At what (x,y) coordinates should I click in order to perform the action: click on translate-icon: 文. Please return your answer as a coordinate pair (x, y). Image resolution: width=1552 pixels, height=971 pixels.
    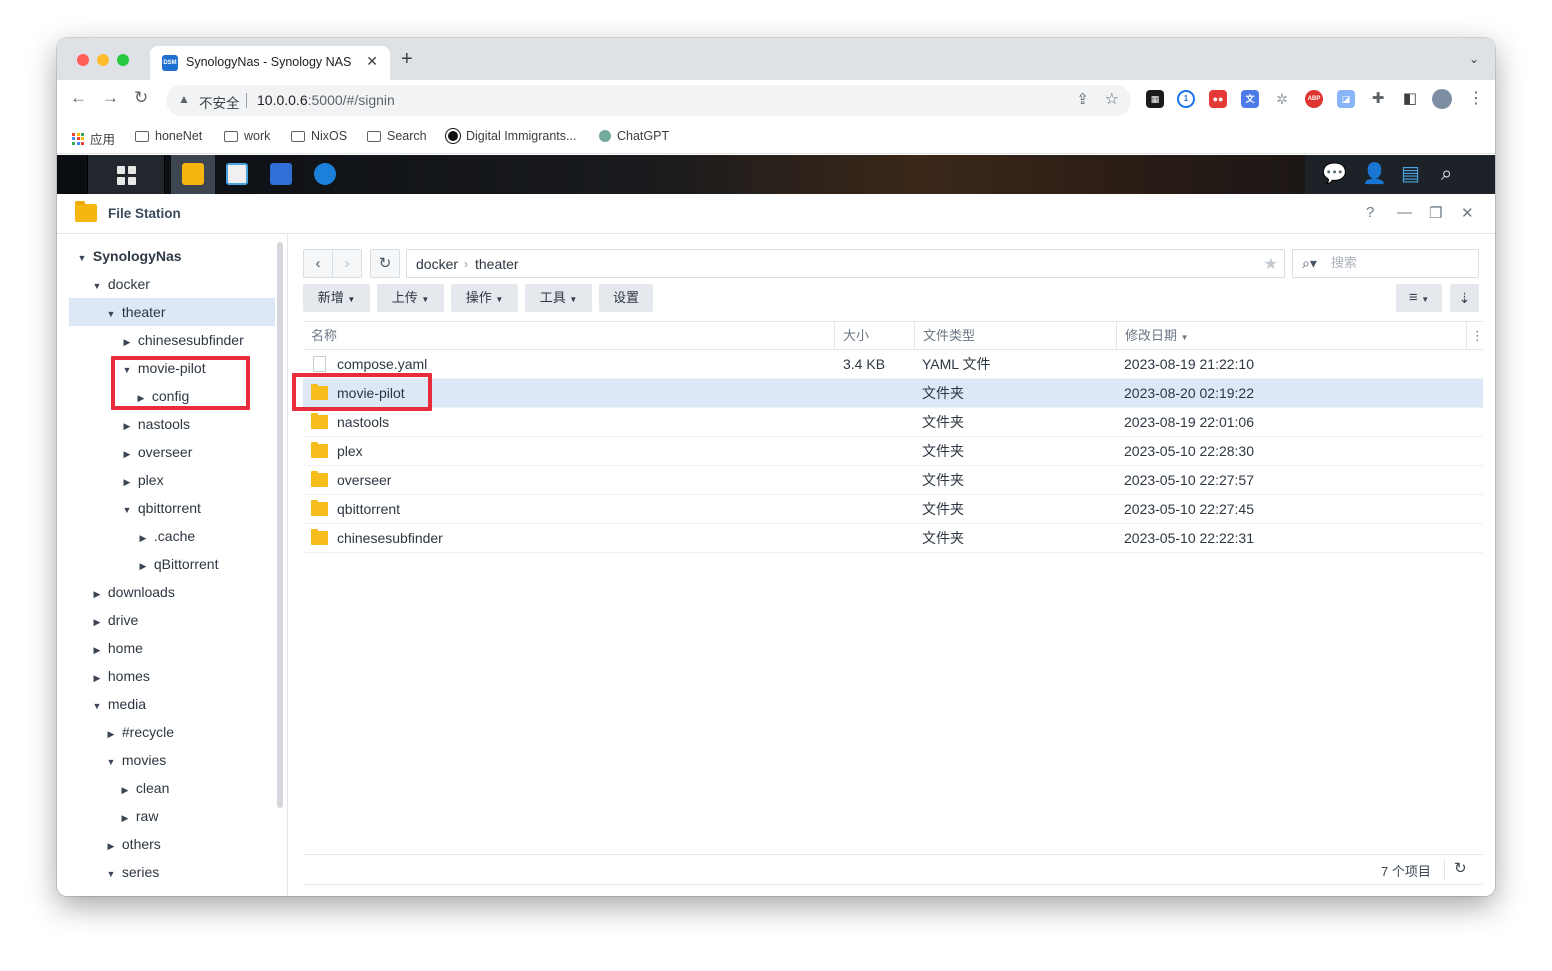
    Looking at the image, I should click on (1250, 99).